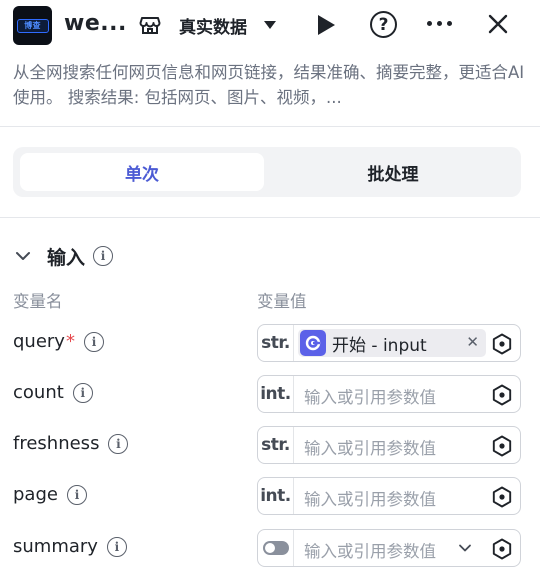 Image resolution: width=540 pixels, height=586 pixels. Describe the element at coordinates (267, 172) in the screenshot. I see `run-mode-tabs: 单次 批处理` at that location.